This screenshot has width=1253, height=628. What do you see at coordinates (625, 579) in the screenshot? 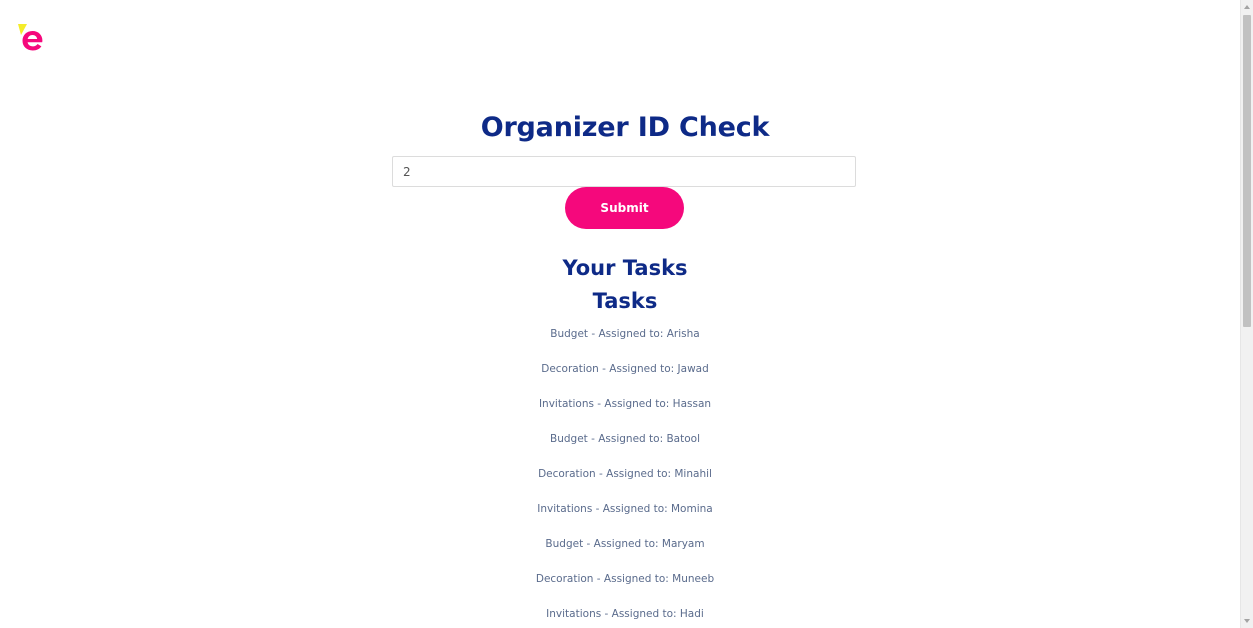
I see `task-item: Decoration - Assigned to: Muneeb` at bounding box center [625, 579].